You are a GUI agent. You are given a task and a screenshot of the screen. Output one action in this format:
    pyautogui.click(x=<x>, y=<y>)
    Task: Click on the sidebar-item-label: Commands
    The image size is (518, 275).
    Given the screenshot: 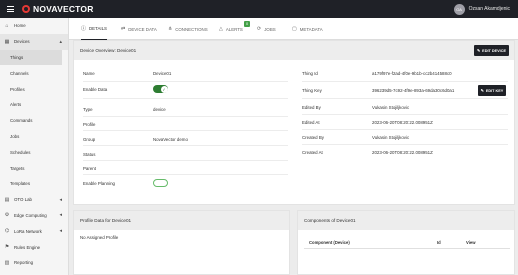 What is the action you would take?
    pyautogui.click(x=21, y=121)
    